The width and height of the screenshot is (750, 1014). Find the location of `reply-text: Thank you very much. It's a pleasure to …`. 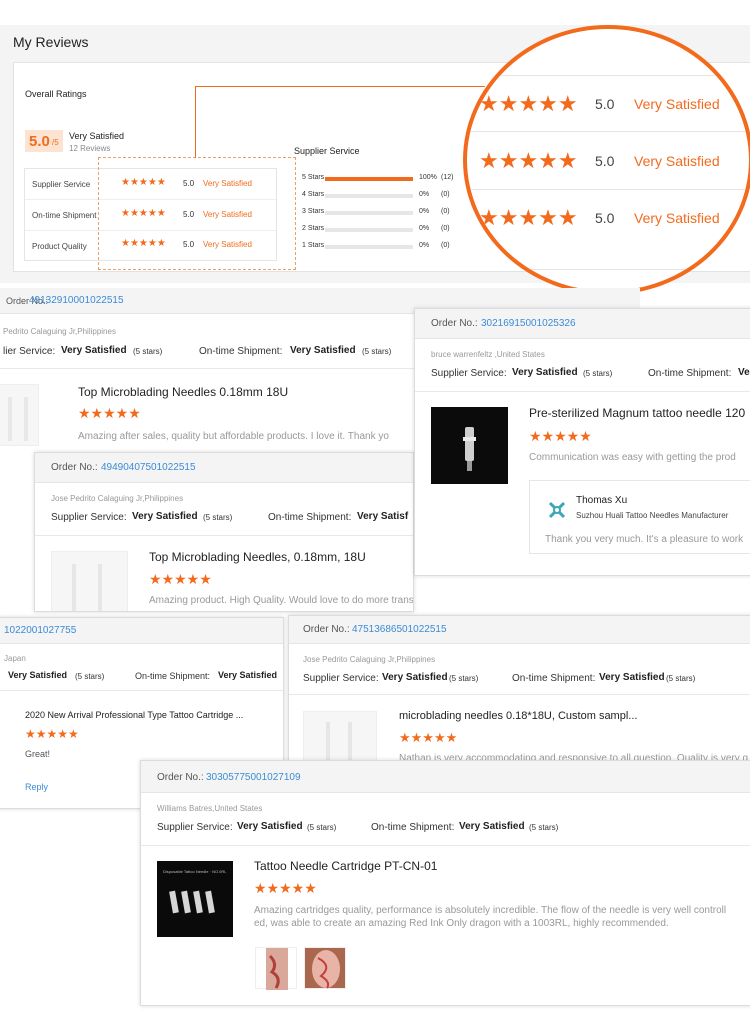

reply-text: Thank you very much. It's a pleasure to … is located at coordinates (644, 539).